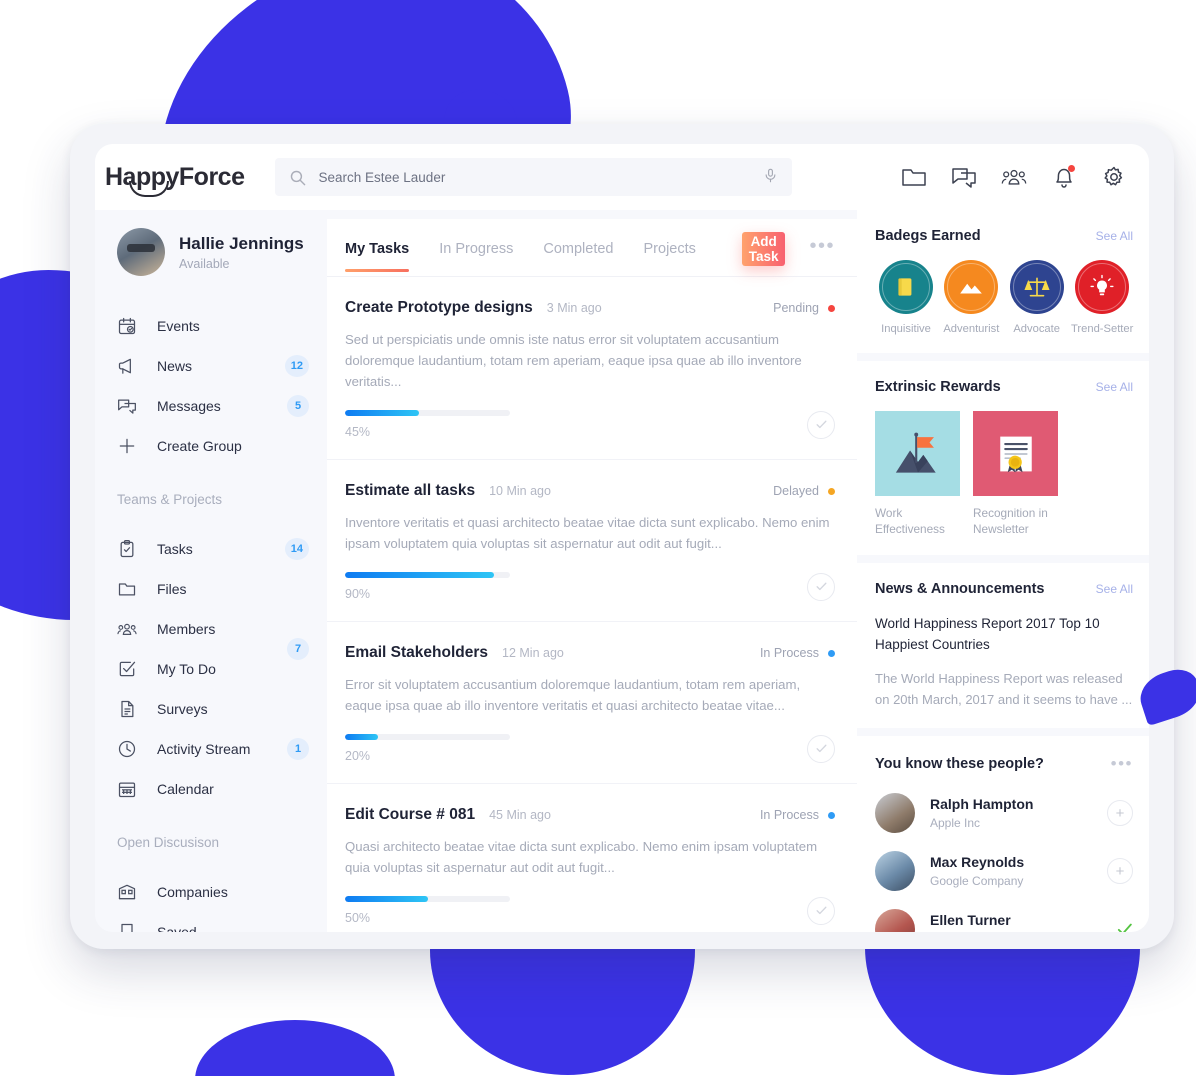 The image size is (1196, 1076). Describe the element at coordinates (211, 446) in the screenshot. I see `sidebar-item-create-group: Create Group` at that location.